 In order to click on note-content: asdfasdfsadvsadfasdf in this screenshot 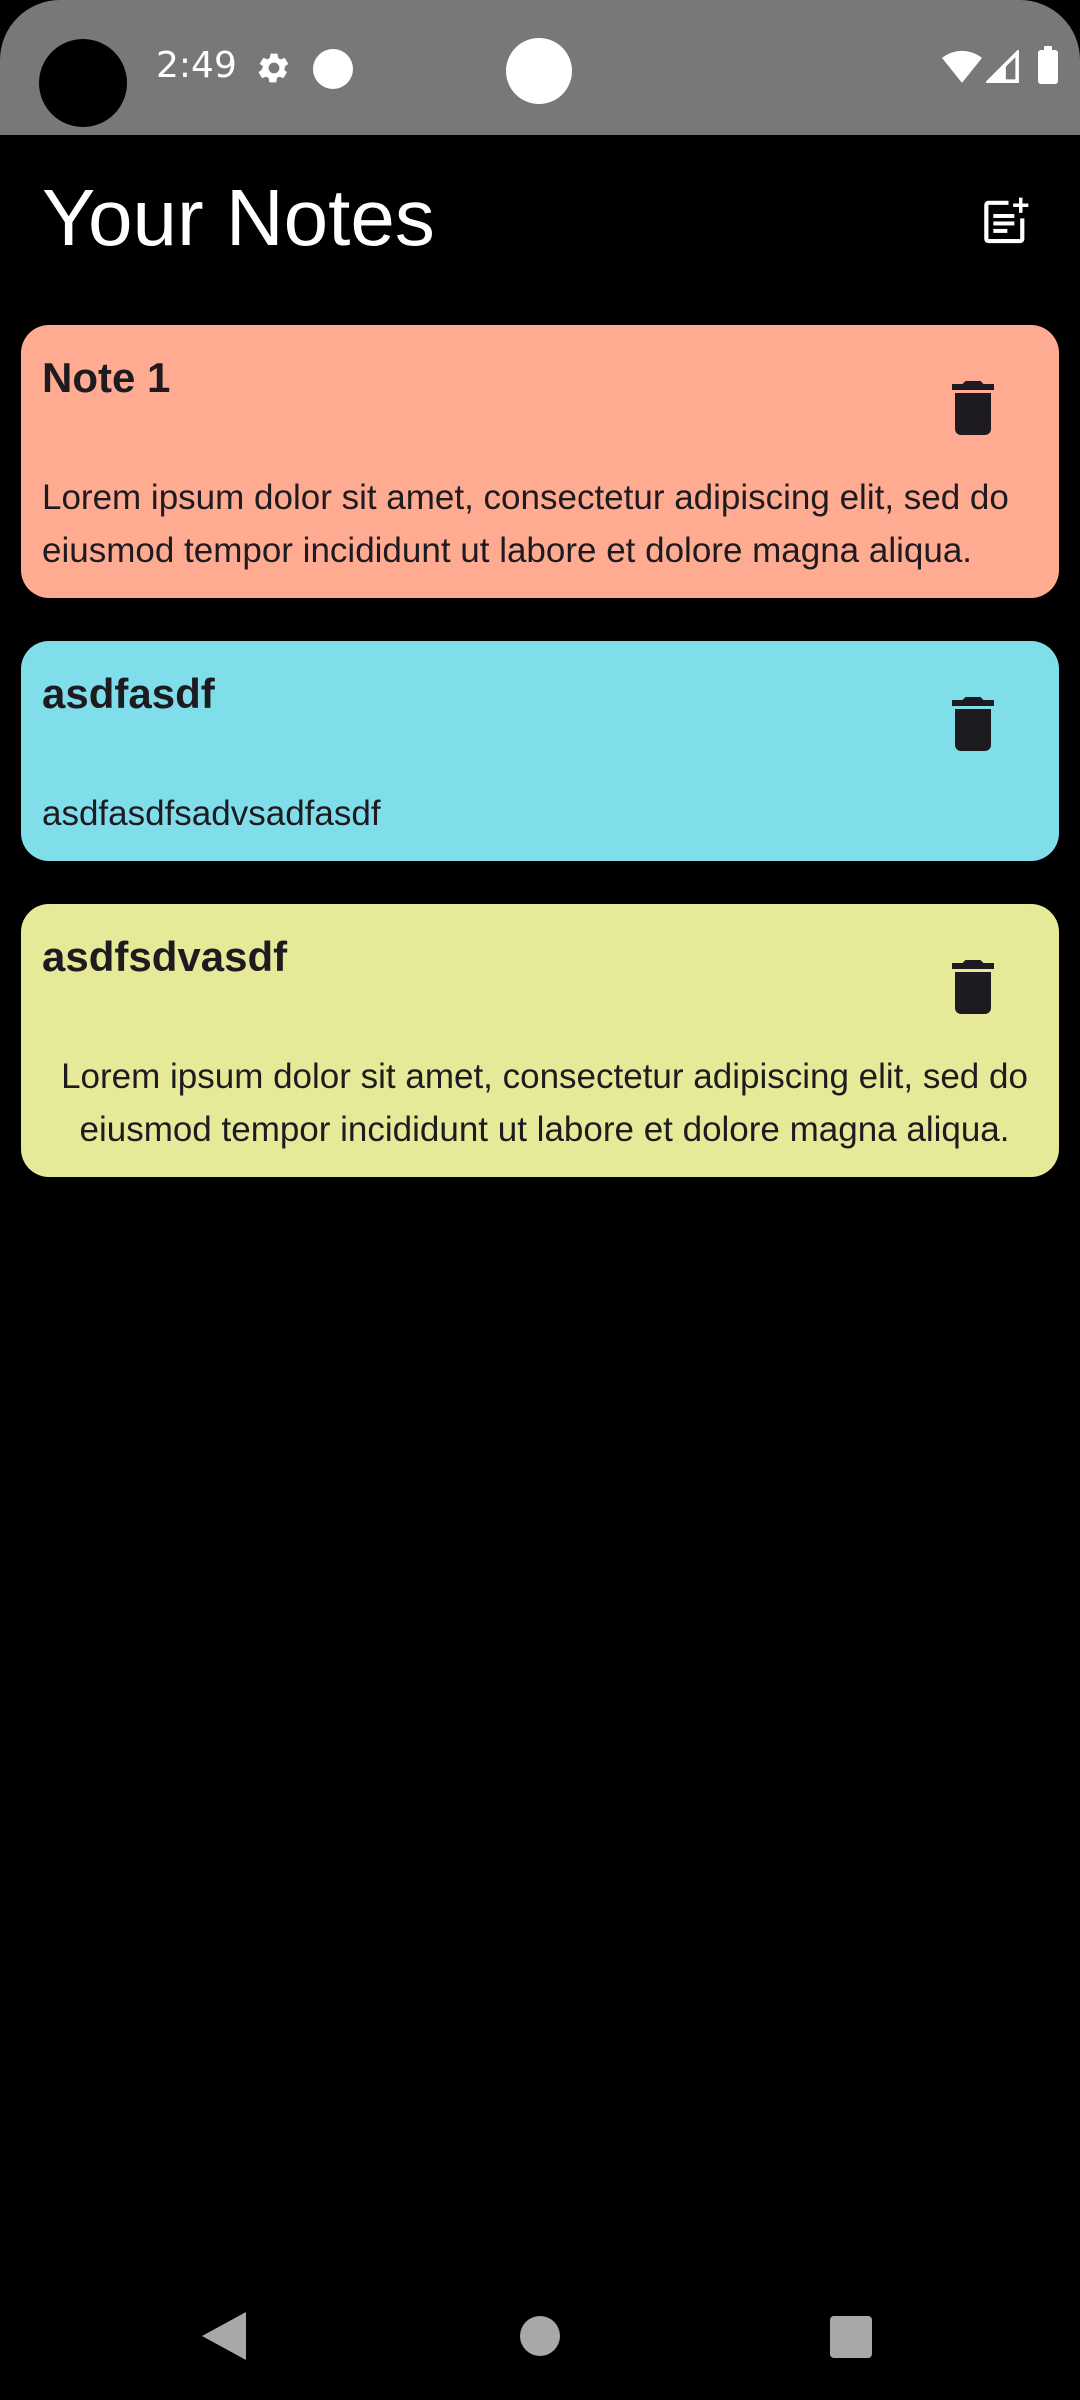, I will do `click(211, 813)`.